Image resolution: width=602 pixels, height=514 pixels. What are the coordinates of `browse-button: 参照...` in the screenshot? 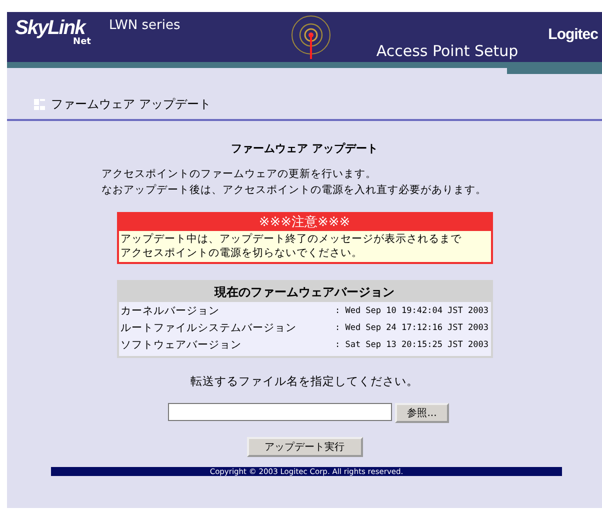 It's located at (422, 413).